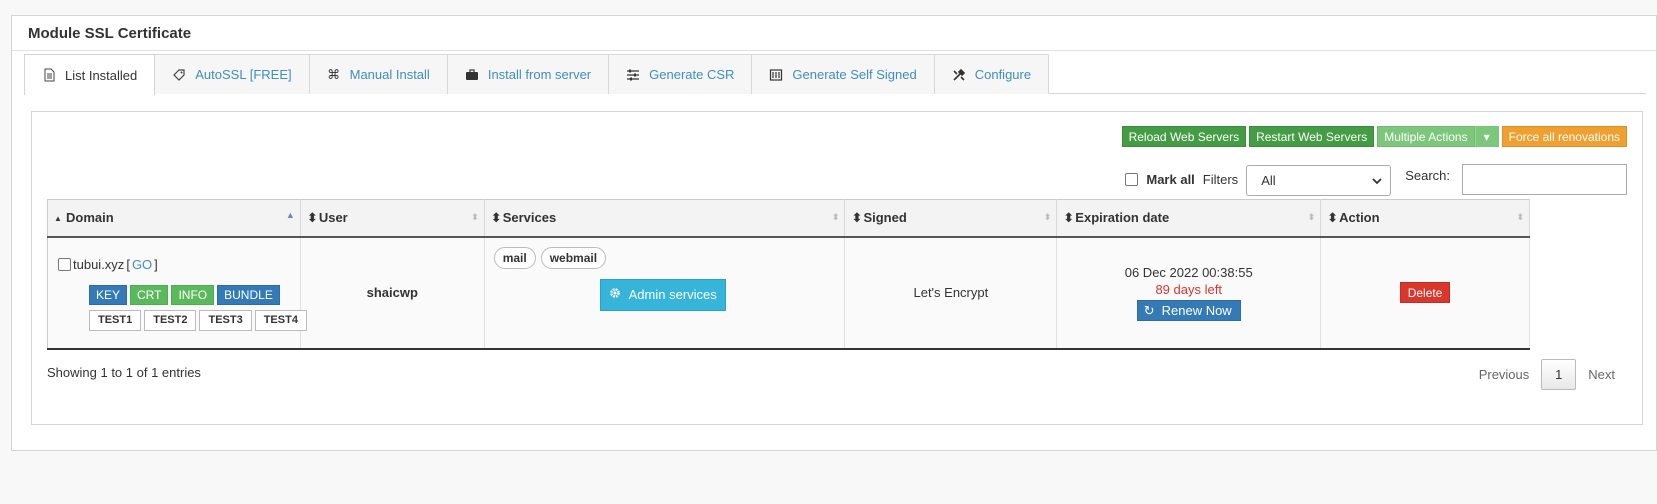  Describe the element at coordinates (392, 218) in the screenshot. I see `column-user: ⬍ User ⬍` at that location.